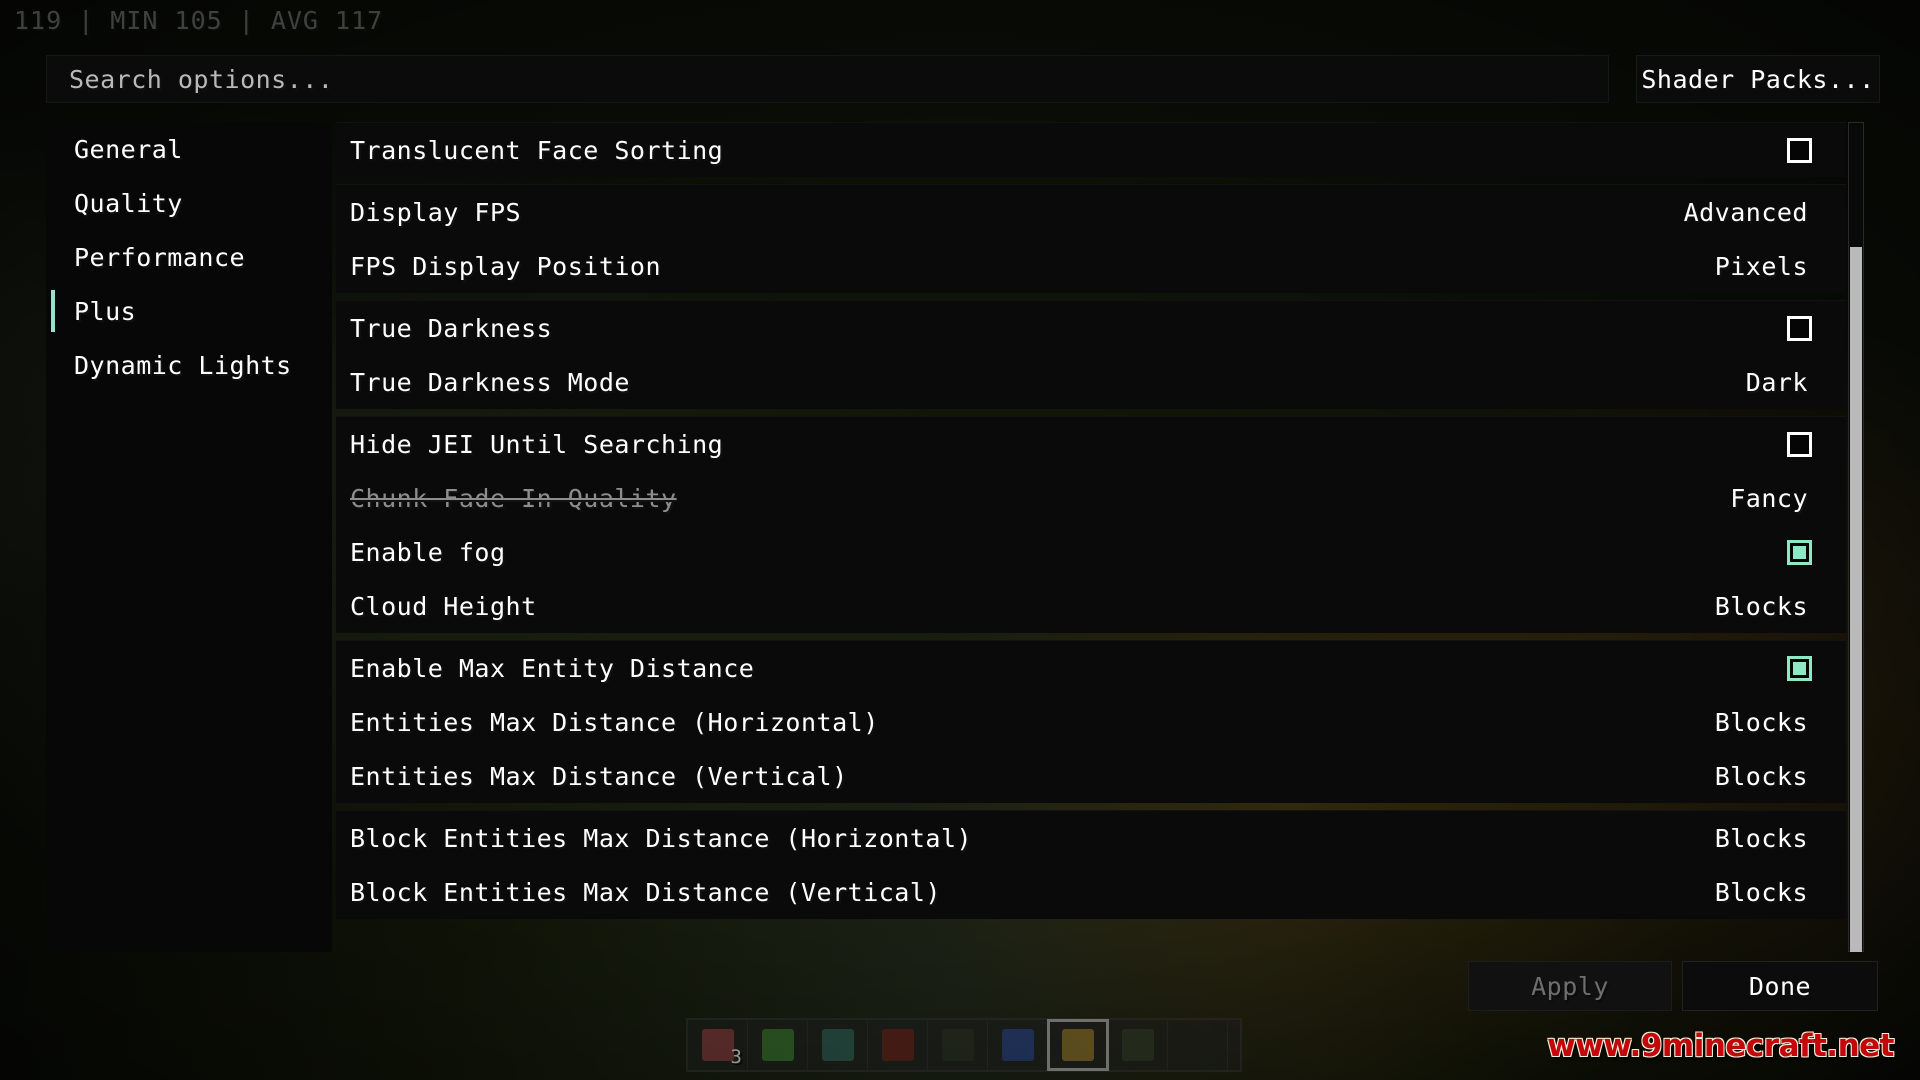  Describe the element at coordinates (537, 150) in the screenshot. I see `option-label: Translucent Face Sorting` at that location.